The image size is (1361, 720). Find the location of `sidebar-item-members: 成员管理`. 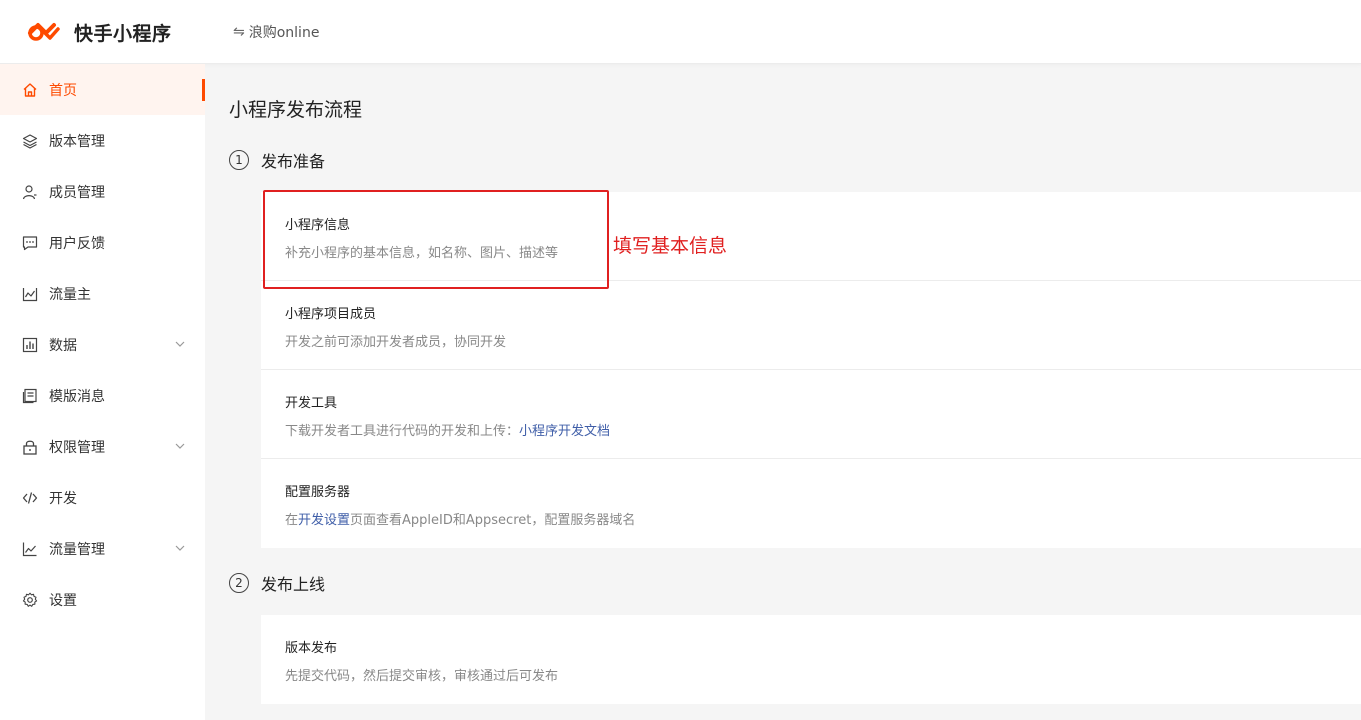

sidebar-item-members: 成员管理 is located at coordinates (102, 191).